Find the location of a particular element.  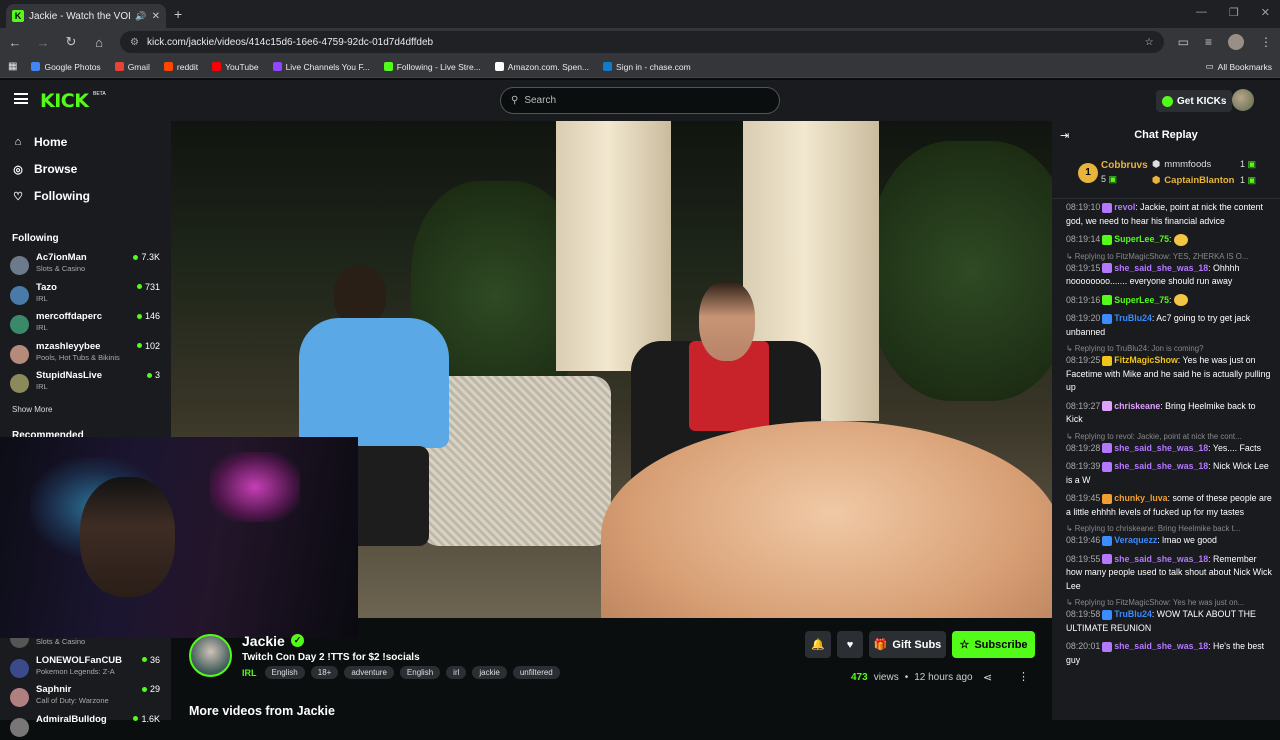

bookmark-item: reddit is located at coordinates (180, 67).